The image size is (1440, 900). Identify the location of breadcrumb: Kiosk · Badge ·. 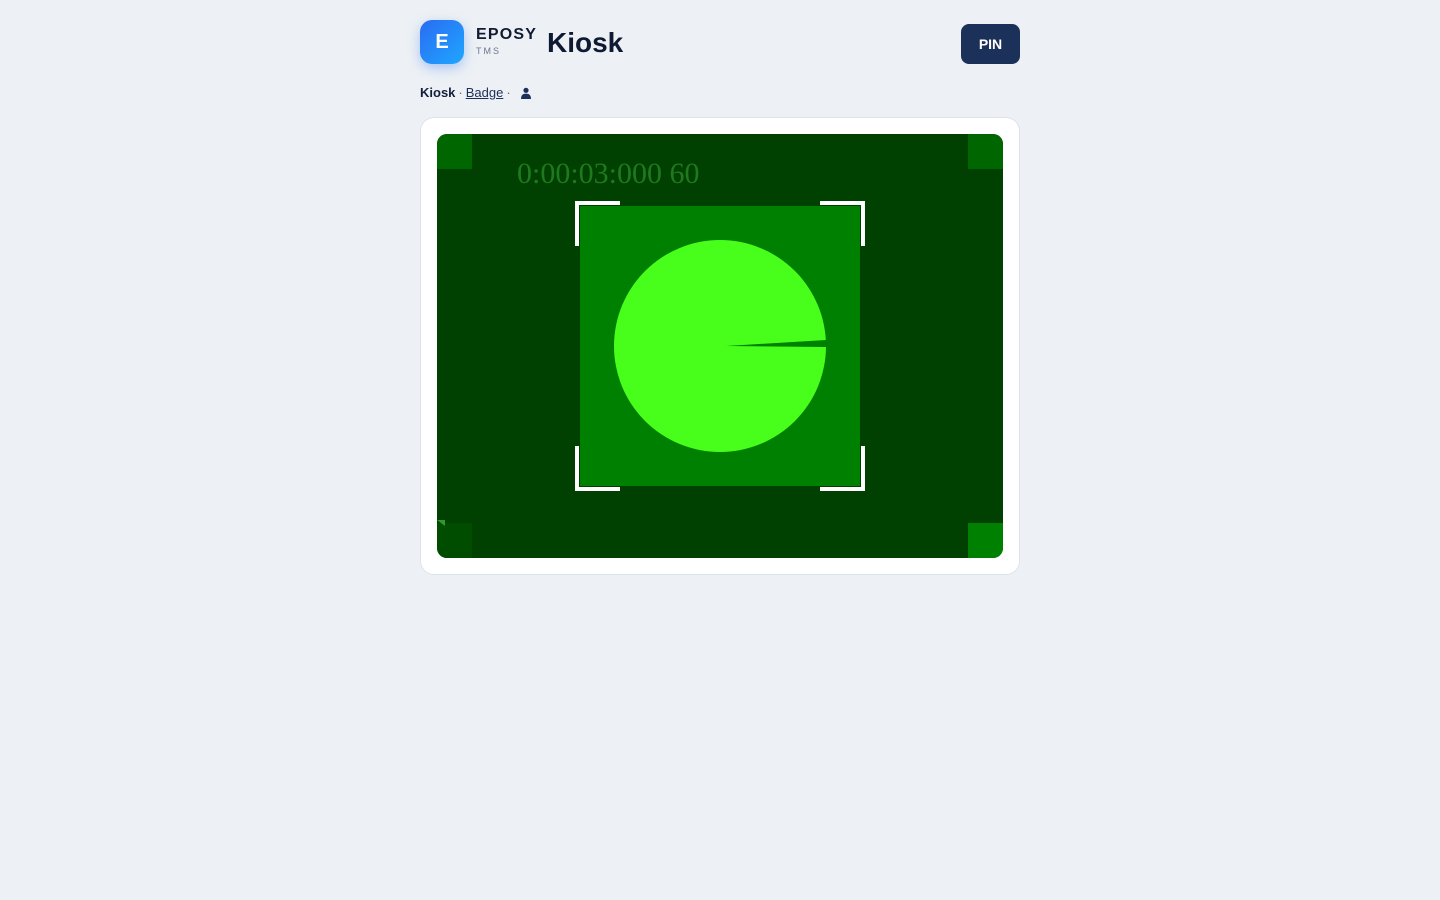
(476, 93).